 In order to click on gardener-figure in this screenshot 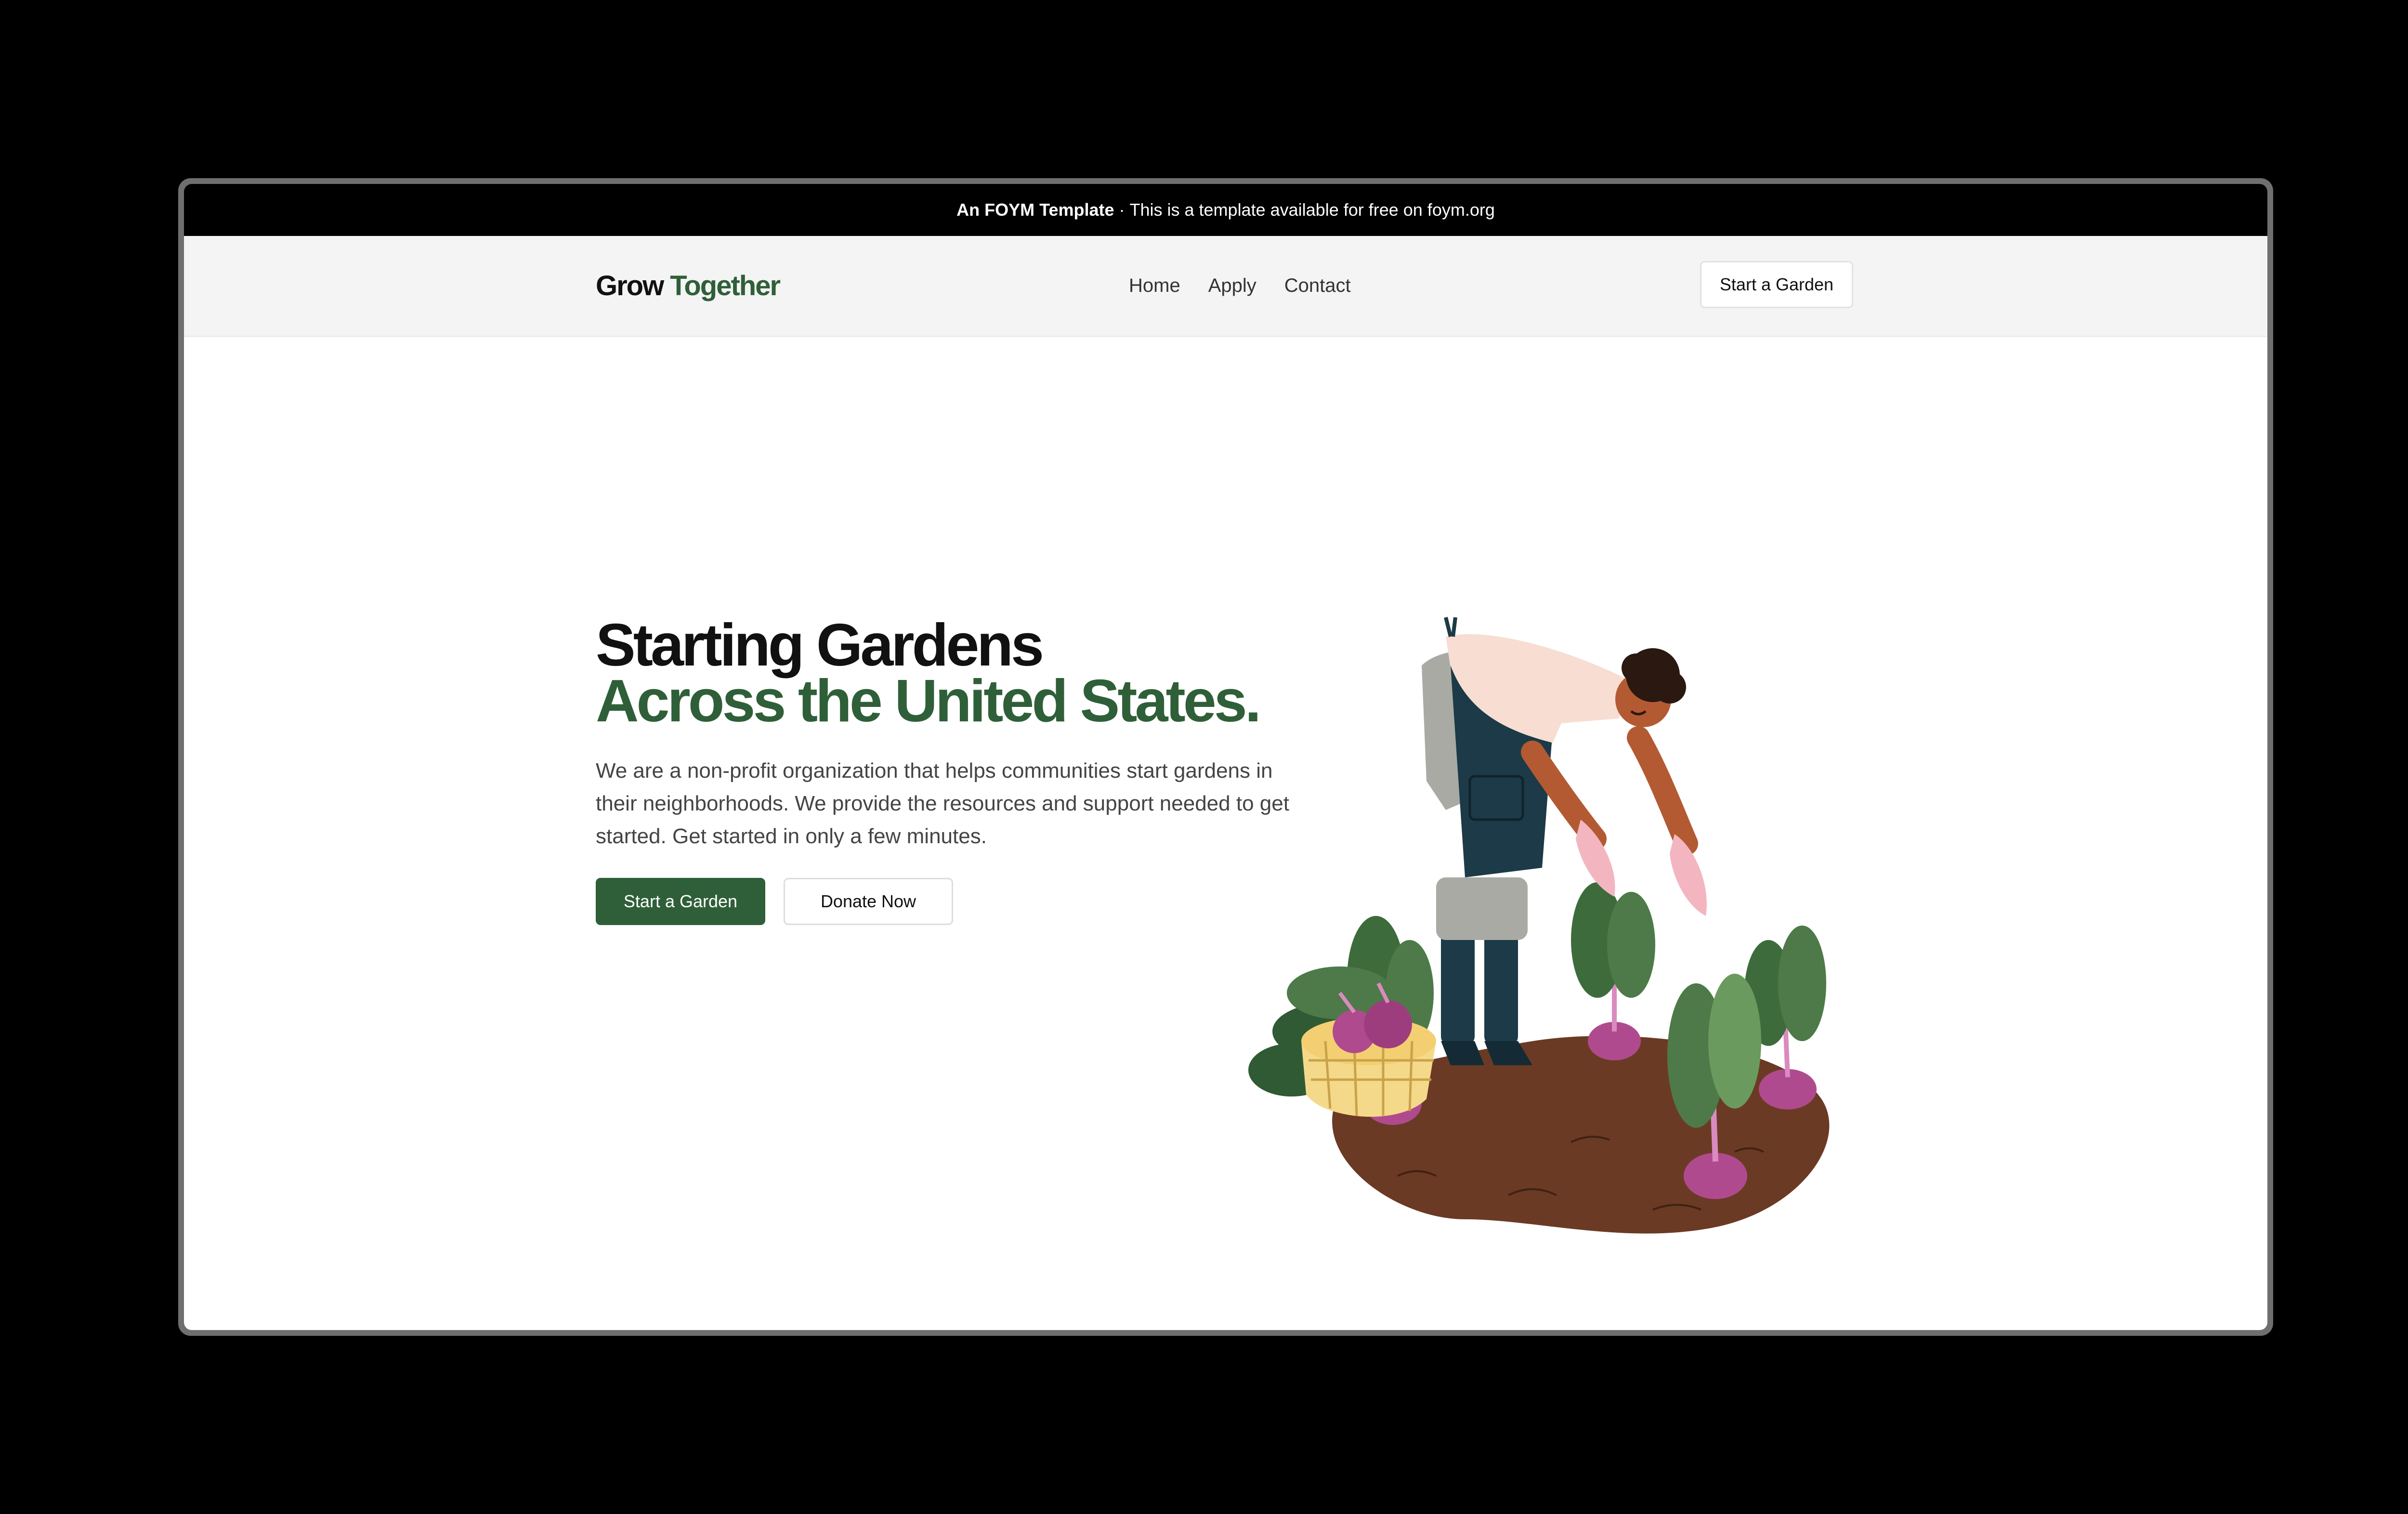, I will do `click(1564, 841)`.